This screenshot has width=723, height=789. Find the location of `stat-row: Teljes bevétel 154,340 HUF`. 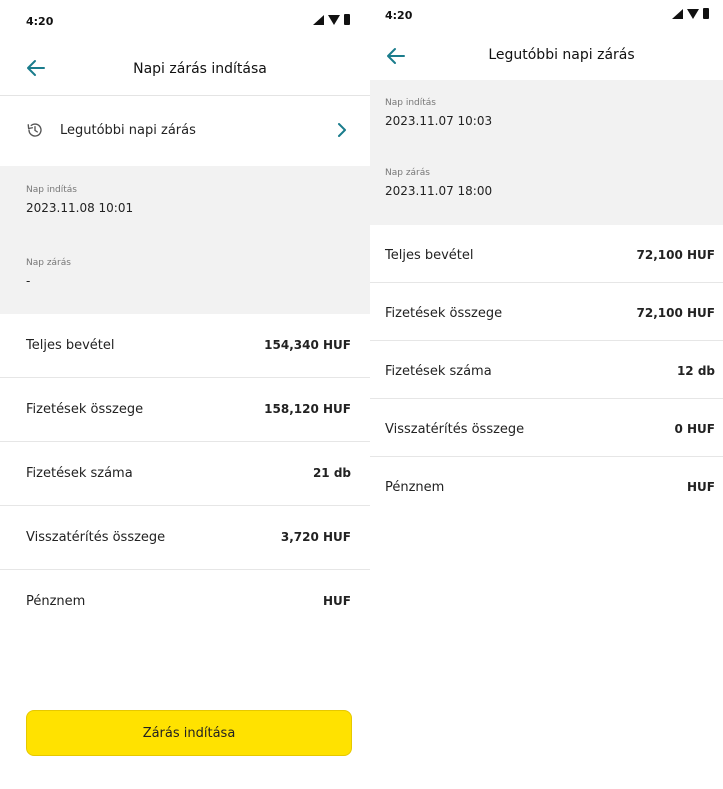

stat-row: Teljes bevétel 154,340 HUF is located at coordinates (185, 346).